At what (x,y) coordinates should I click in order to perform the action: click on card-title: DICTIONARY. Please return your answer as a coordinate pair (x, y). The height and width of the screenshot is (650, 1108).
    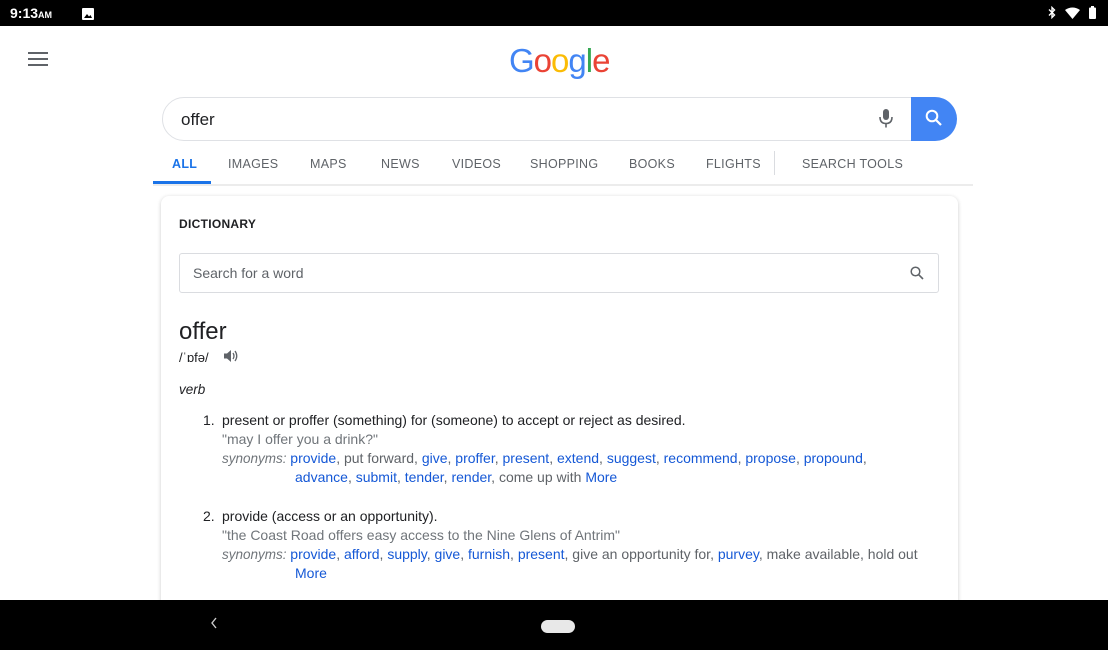
    Looking at the image, I should click on (218, 224).